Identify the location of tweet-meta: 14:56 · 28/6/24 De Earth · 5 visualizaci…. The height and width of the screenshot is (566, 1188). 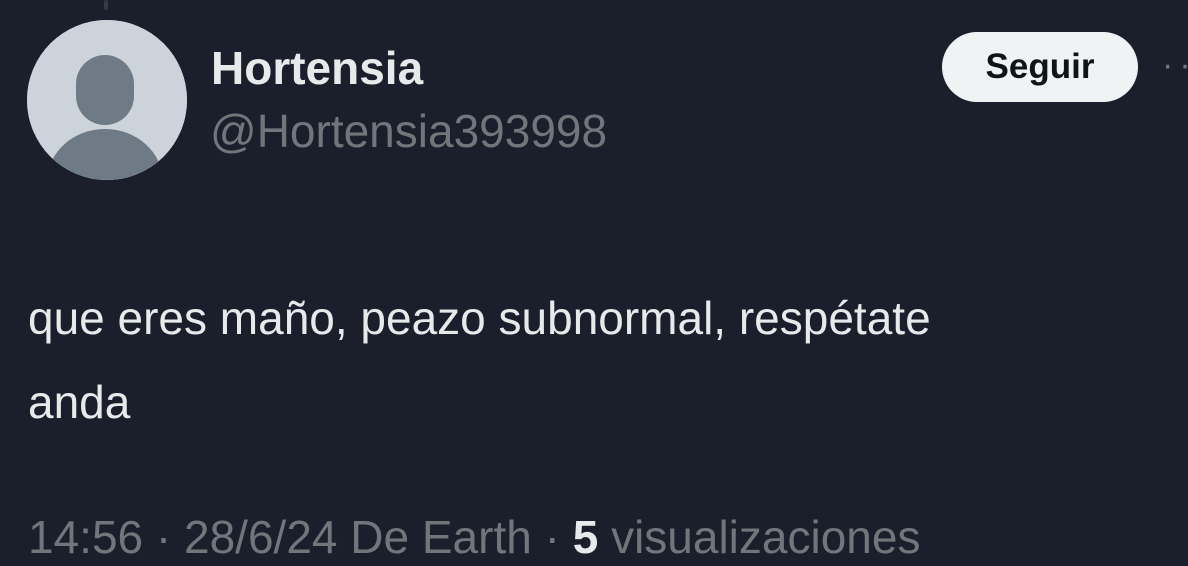
(474, 537).